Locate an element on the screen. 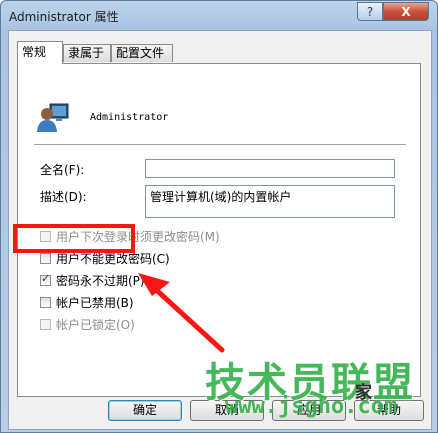  cancel-button: 取消 is located at coordinates (227, 410).